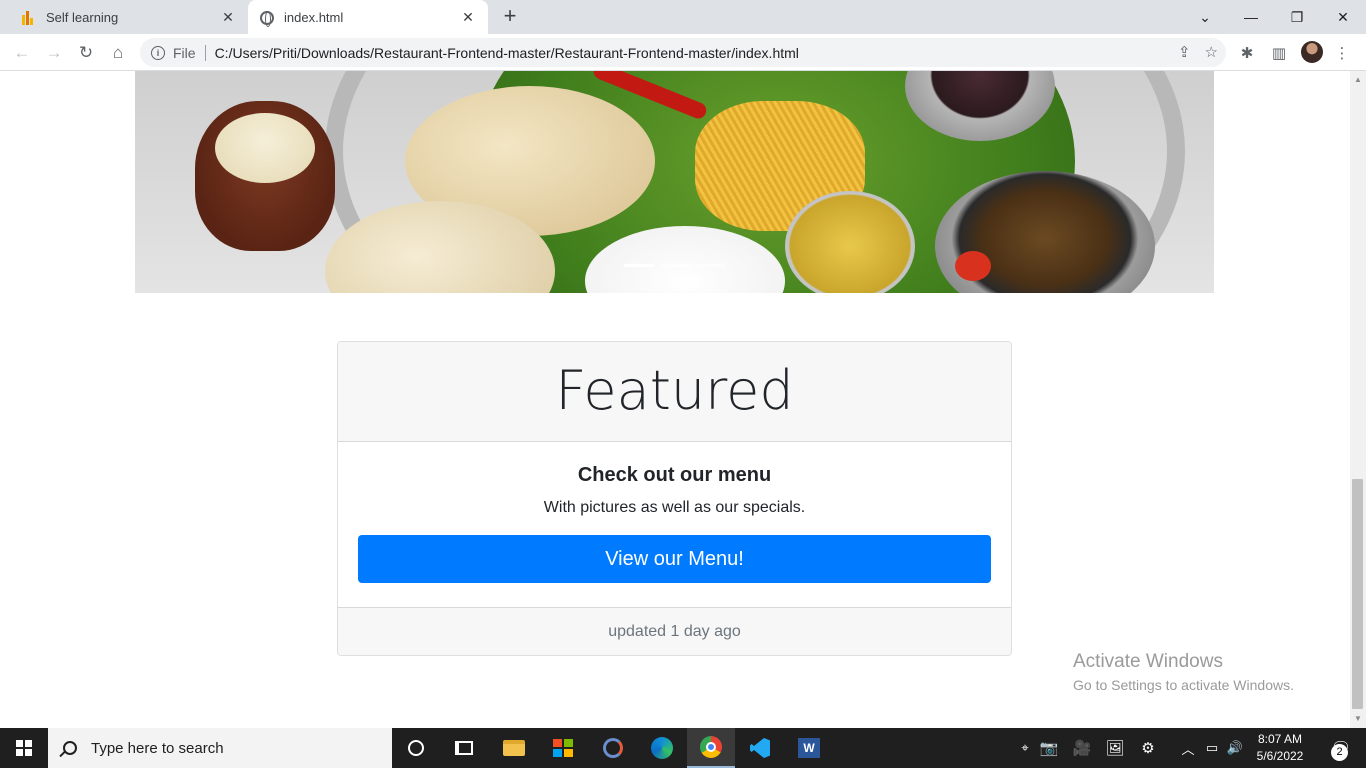 The height and width of the screenshot is (768, 1366). Describe the element at coordinates (510, 17) in the screenshot. I see `new-tab-button: +` at that location.